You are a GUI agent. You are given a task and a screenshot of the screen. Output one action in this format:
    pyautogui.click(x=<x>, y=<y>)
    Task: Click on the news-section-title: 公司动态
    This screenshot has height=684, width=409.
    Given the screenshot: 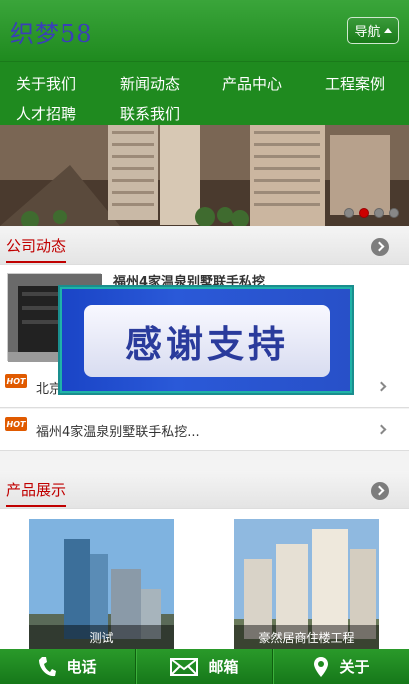 What is the action you would take?
    pyautogui.click(x=36, y=249)
    